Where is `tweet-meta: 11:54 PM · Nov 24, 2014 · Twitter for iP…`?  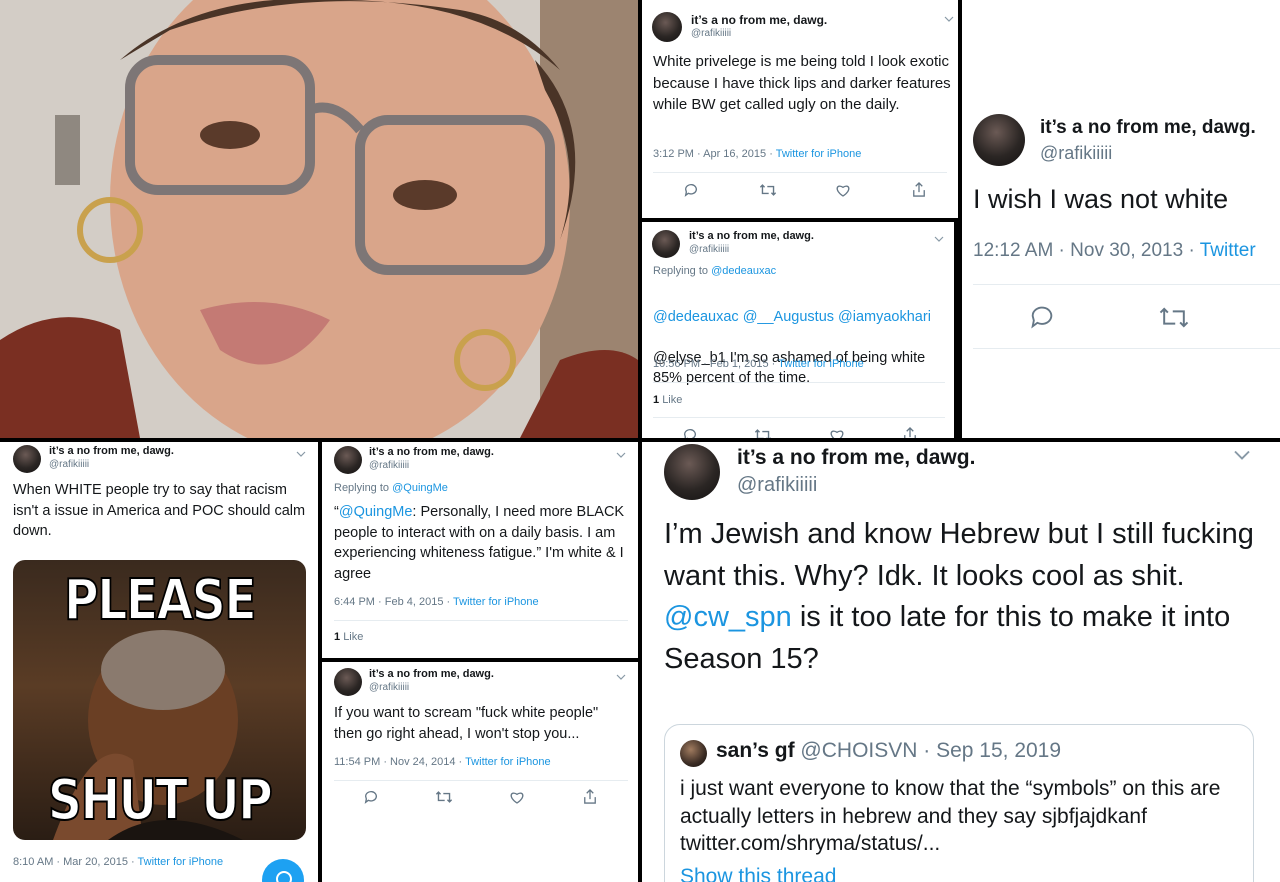 tweet-meta: 11:54 PM · Nov 24, 2014 · Twitter for iP… is located at coordinates (442, 762).